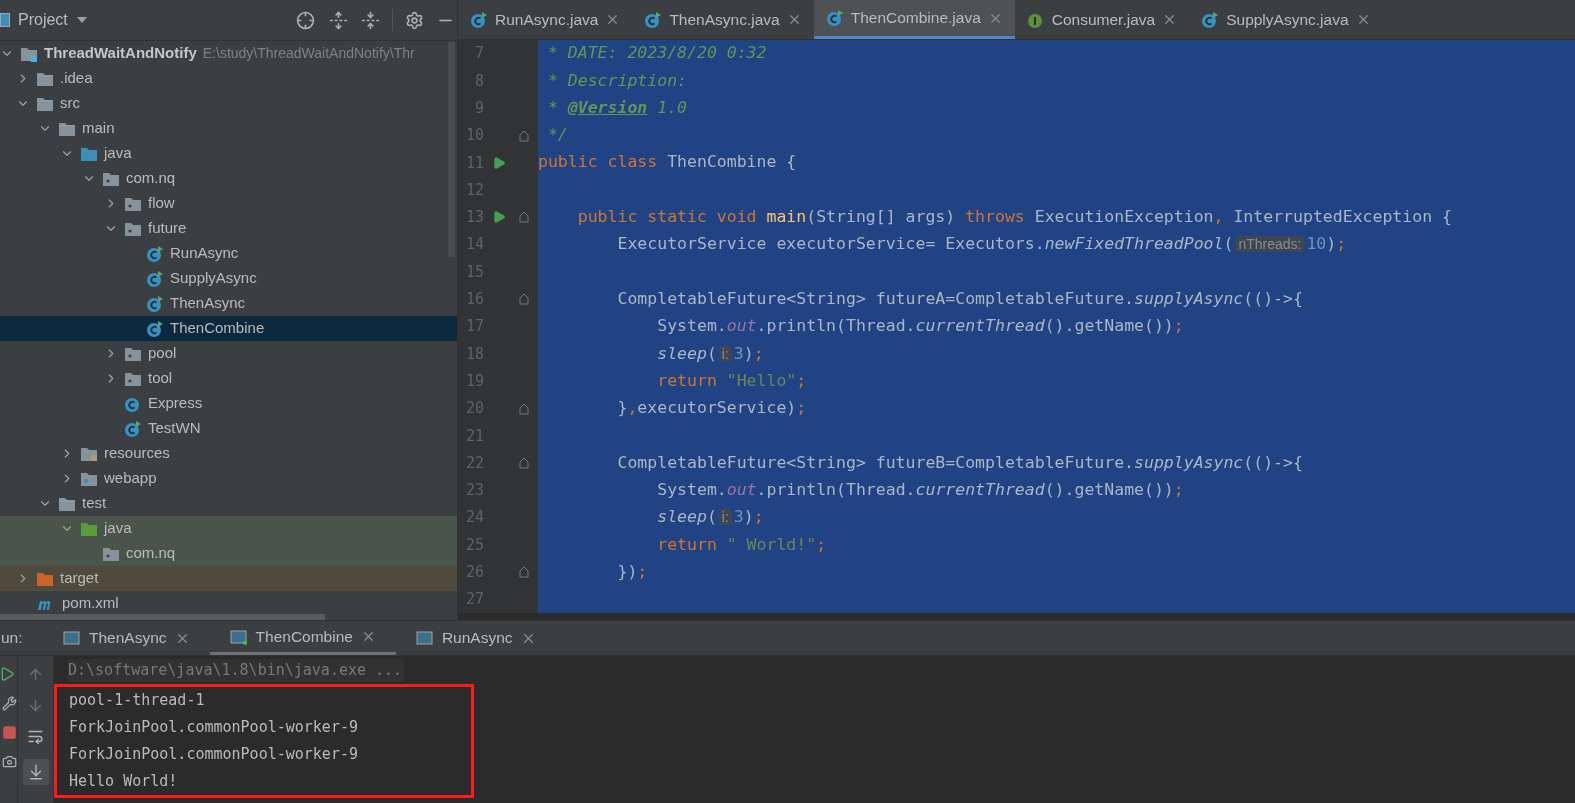  I want to click on dropdown-caret-icon, so click(81, 20).